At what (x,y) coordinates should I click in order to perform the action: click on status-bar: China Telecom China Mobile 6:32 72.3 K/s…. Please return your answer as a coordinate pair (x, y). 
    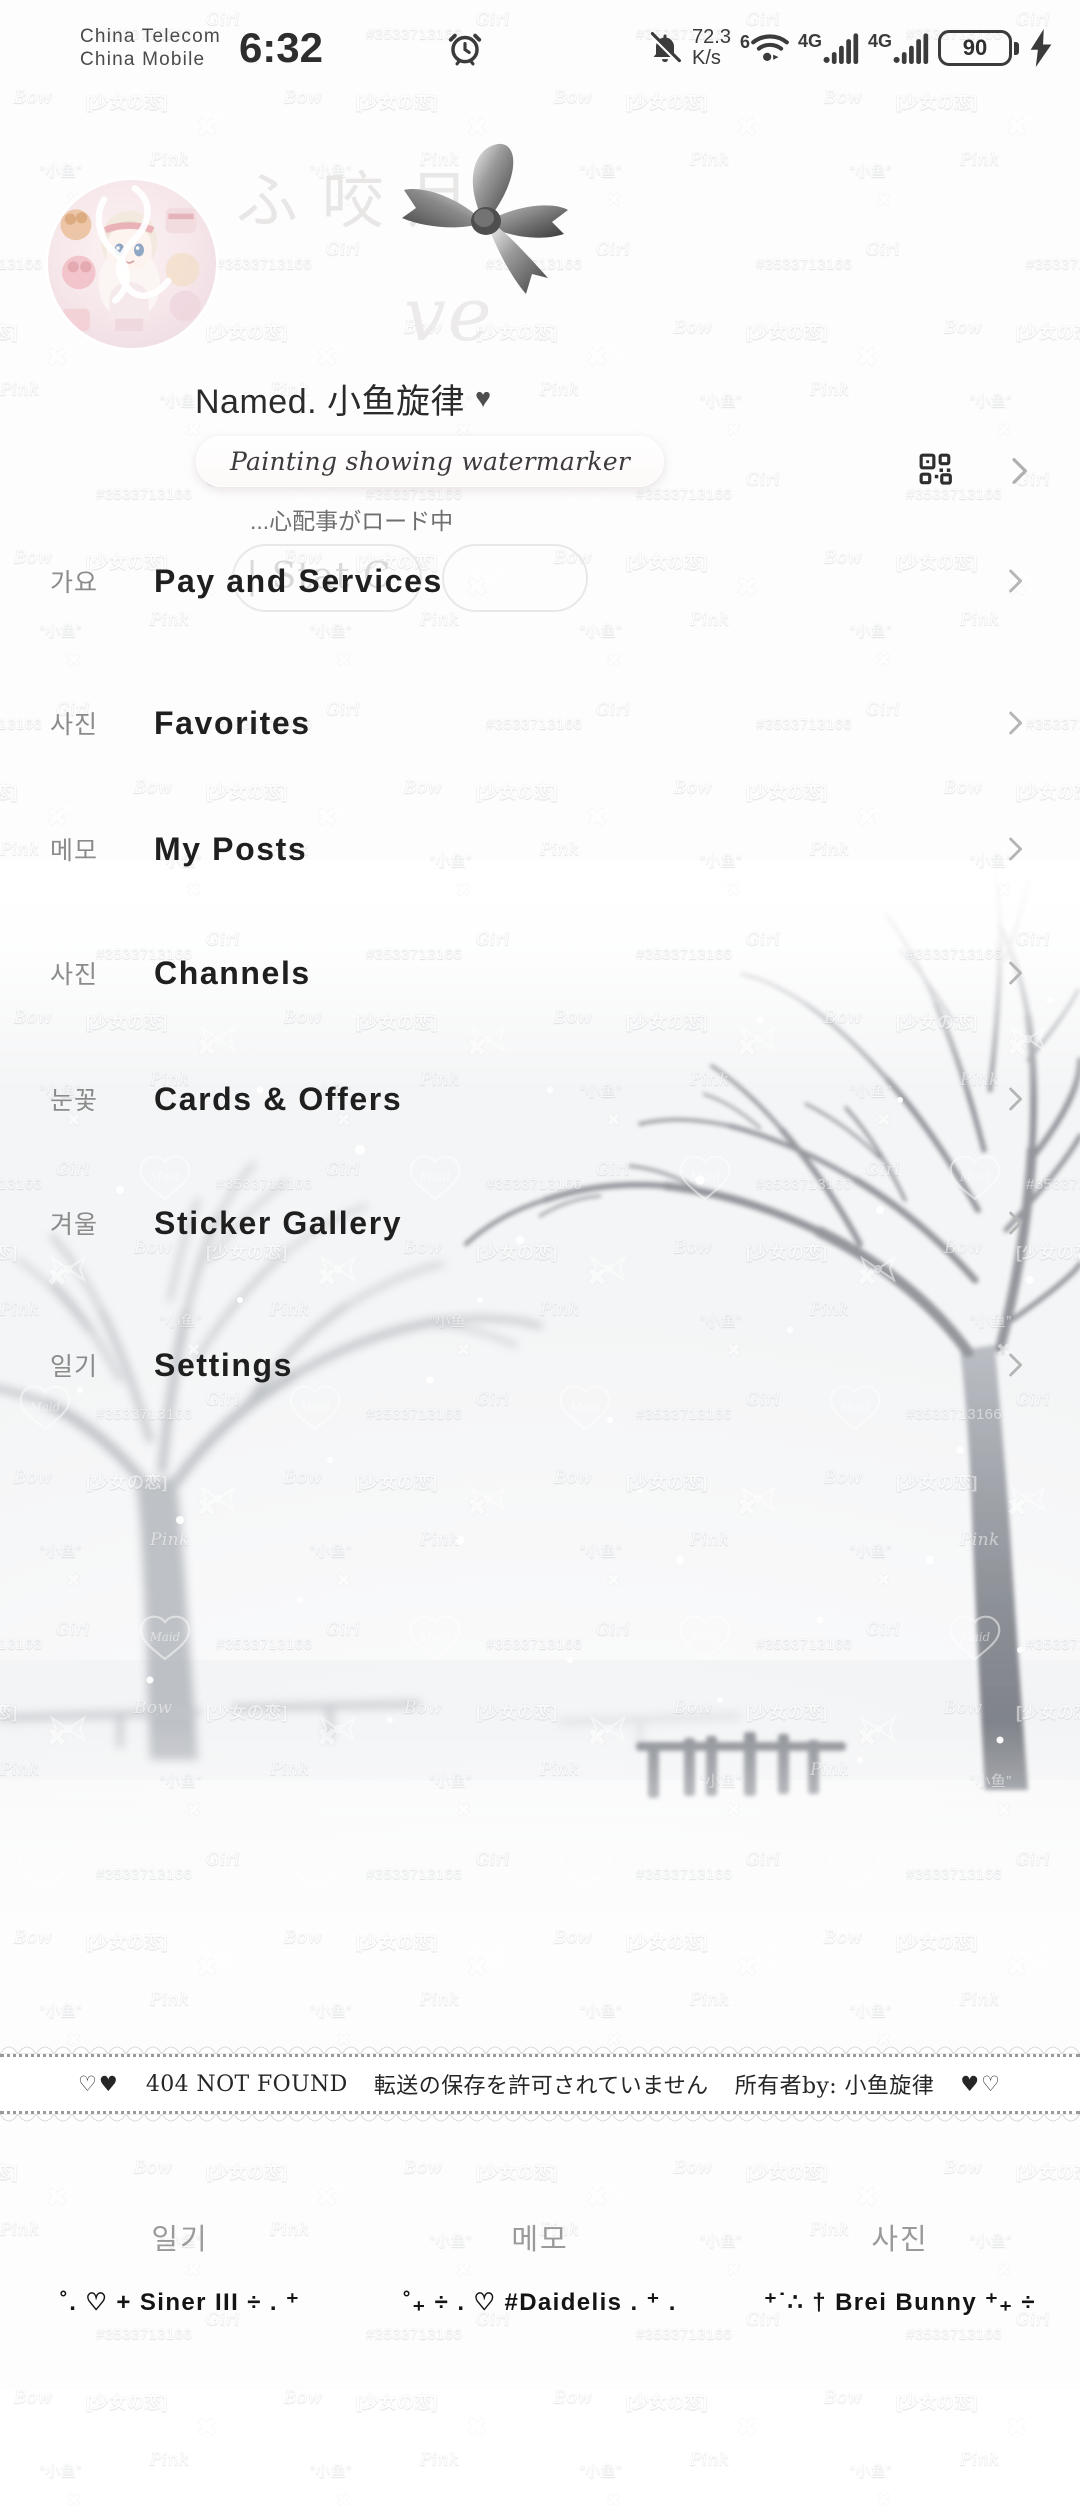
    Looking at the image, I should click on (540, 48).